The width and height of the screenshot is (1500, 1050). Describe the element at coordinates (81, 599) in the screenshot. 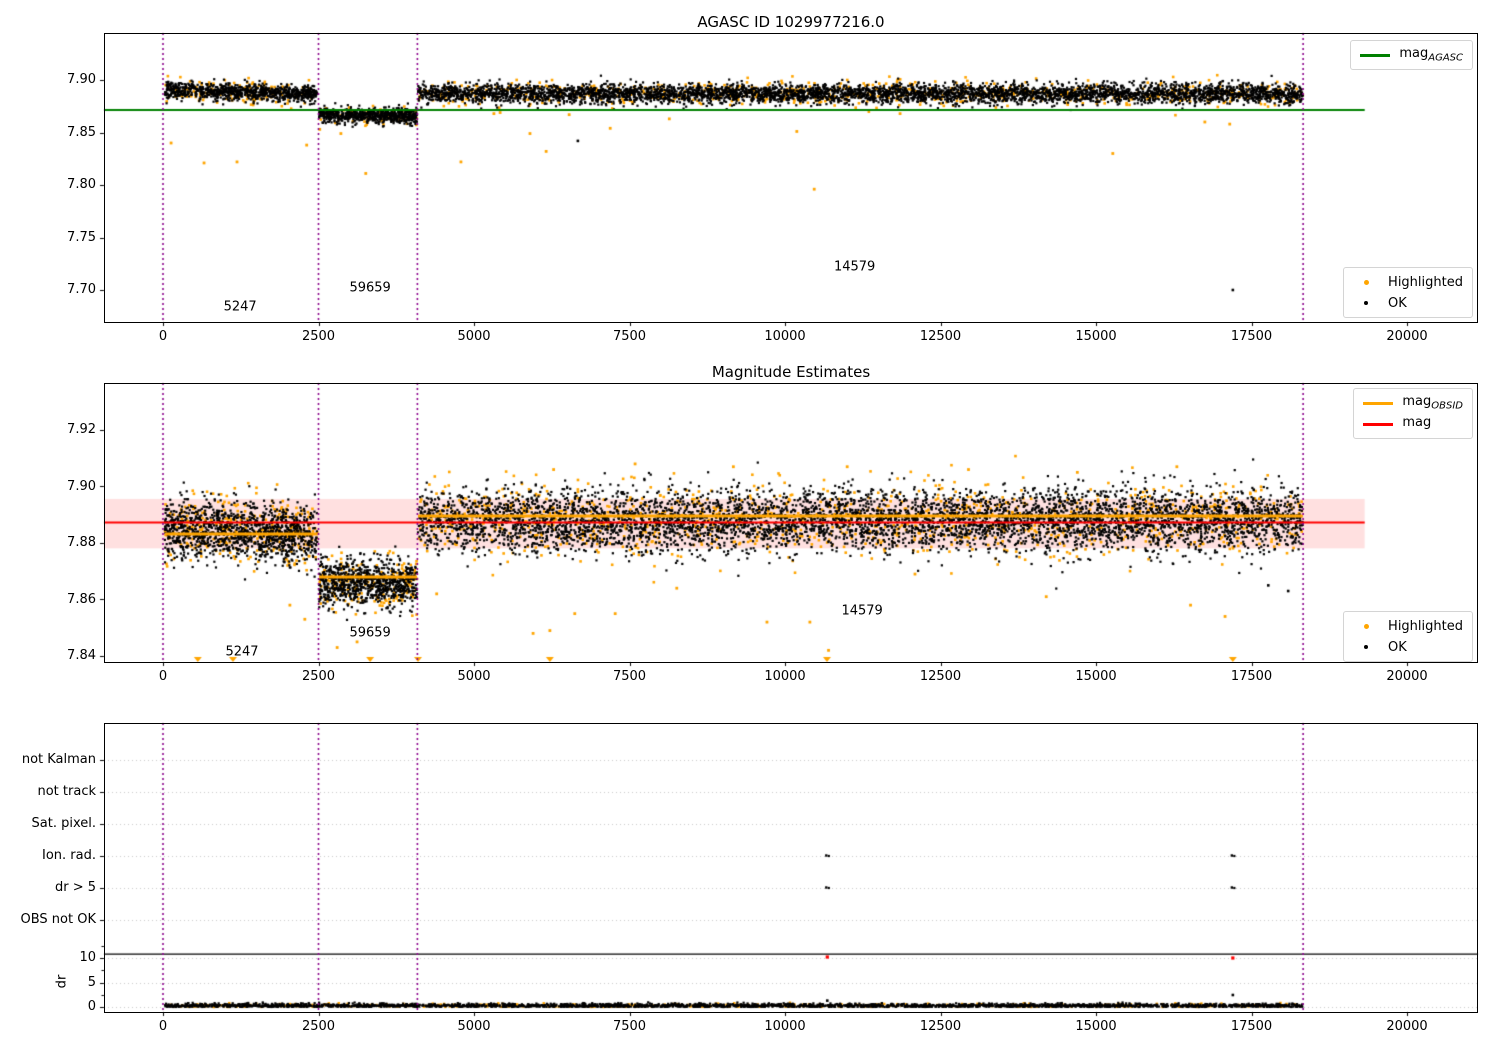

I see `plot2-ytick-7.86: 7.86` at that location.